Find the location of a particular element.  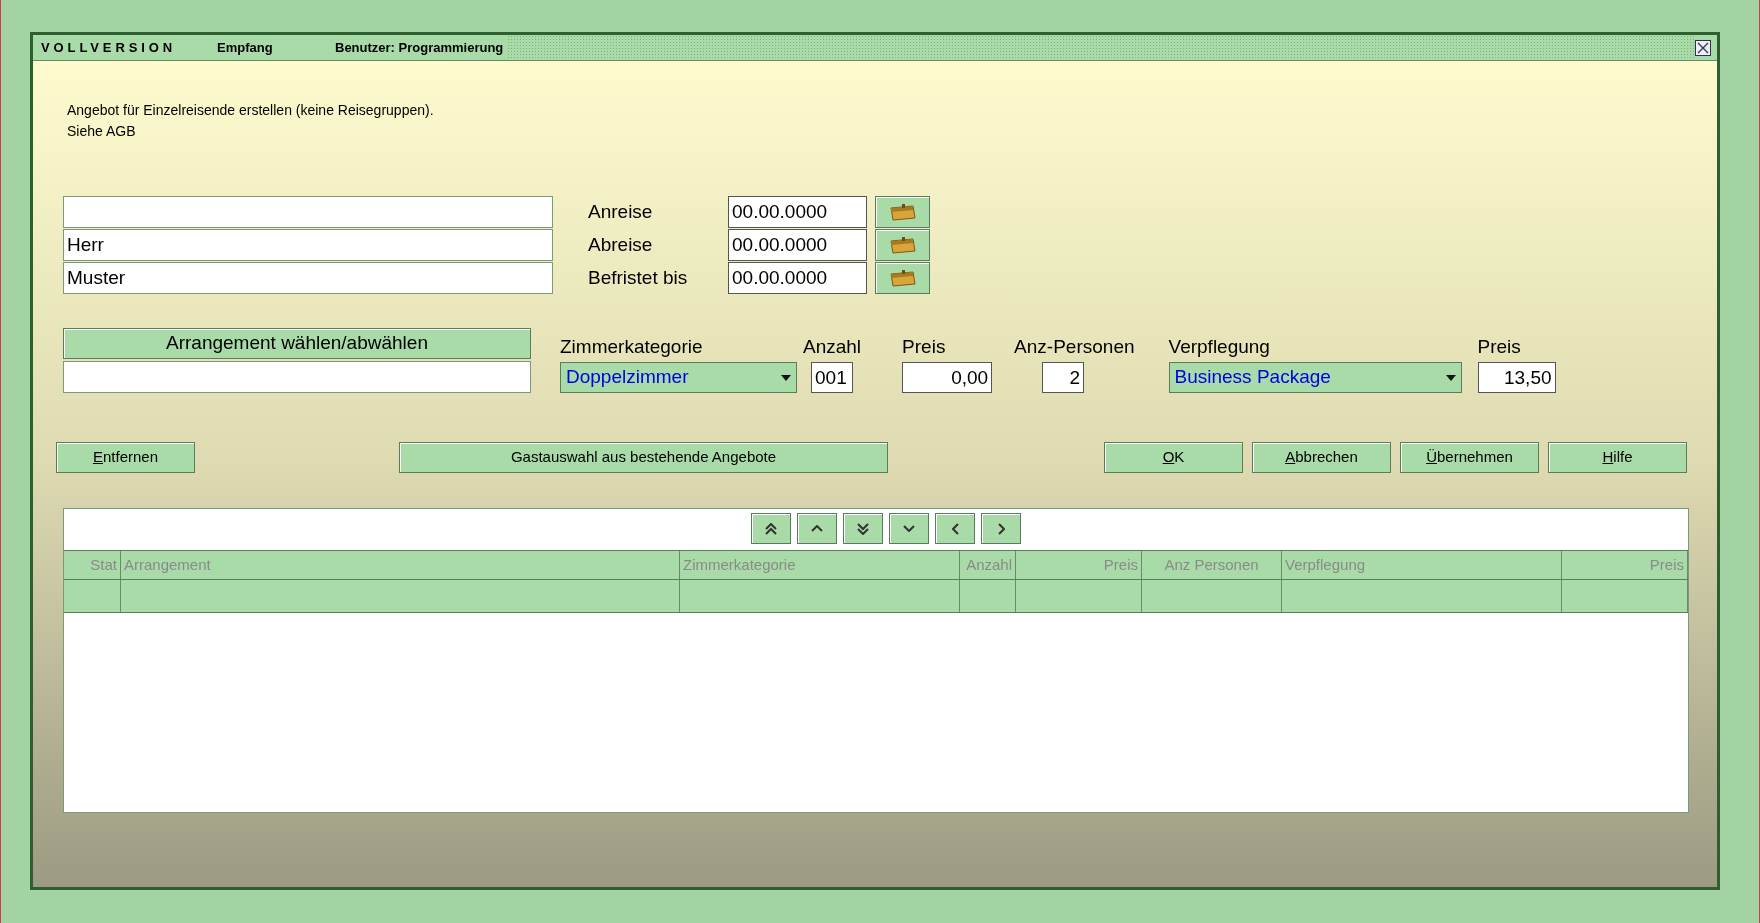

name-field: Herr is located at coordinates (308, 245).